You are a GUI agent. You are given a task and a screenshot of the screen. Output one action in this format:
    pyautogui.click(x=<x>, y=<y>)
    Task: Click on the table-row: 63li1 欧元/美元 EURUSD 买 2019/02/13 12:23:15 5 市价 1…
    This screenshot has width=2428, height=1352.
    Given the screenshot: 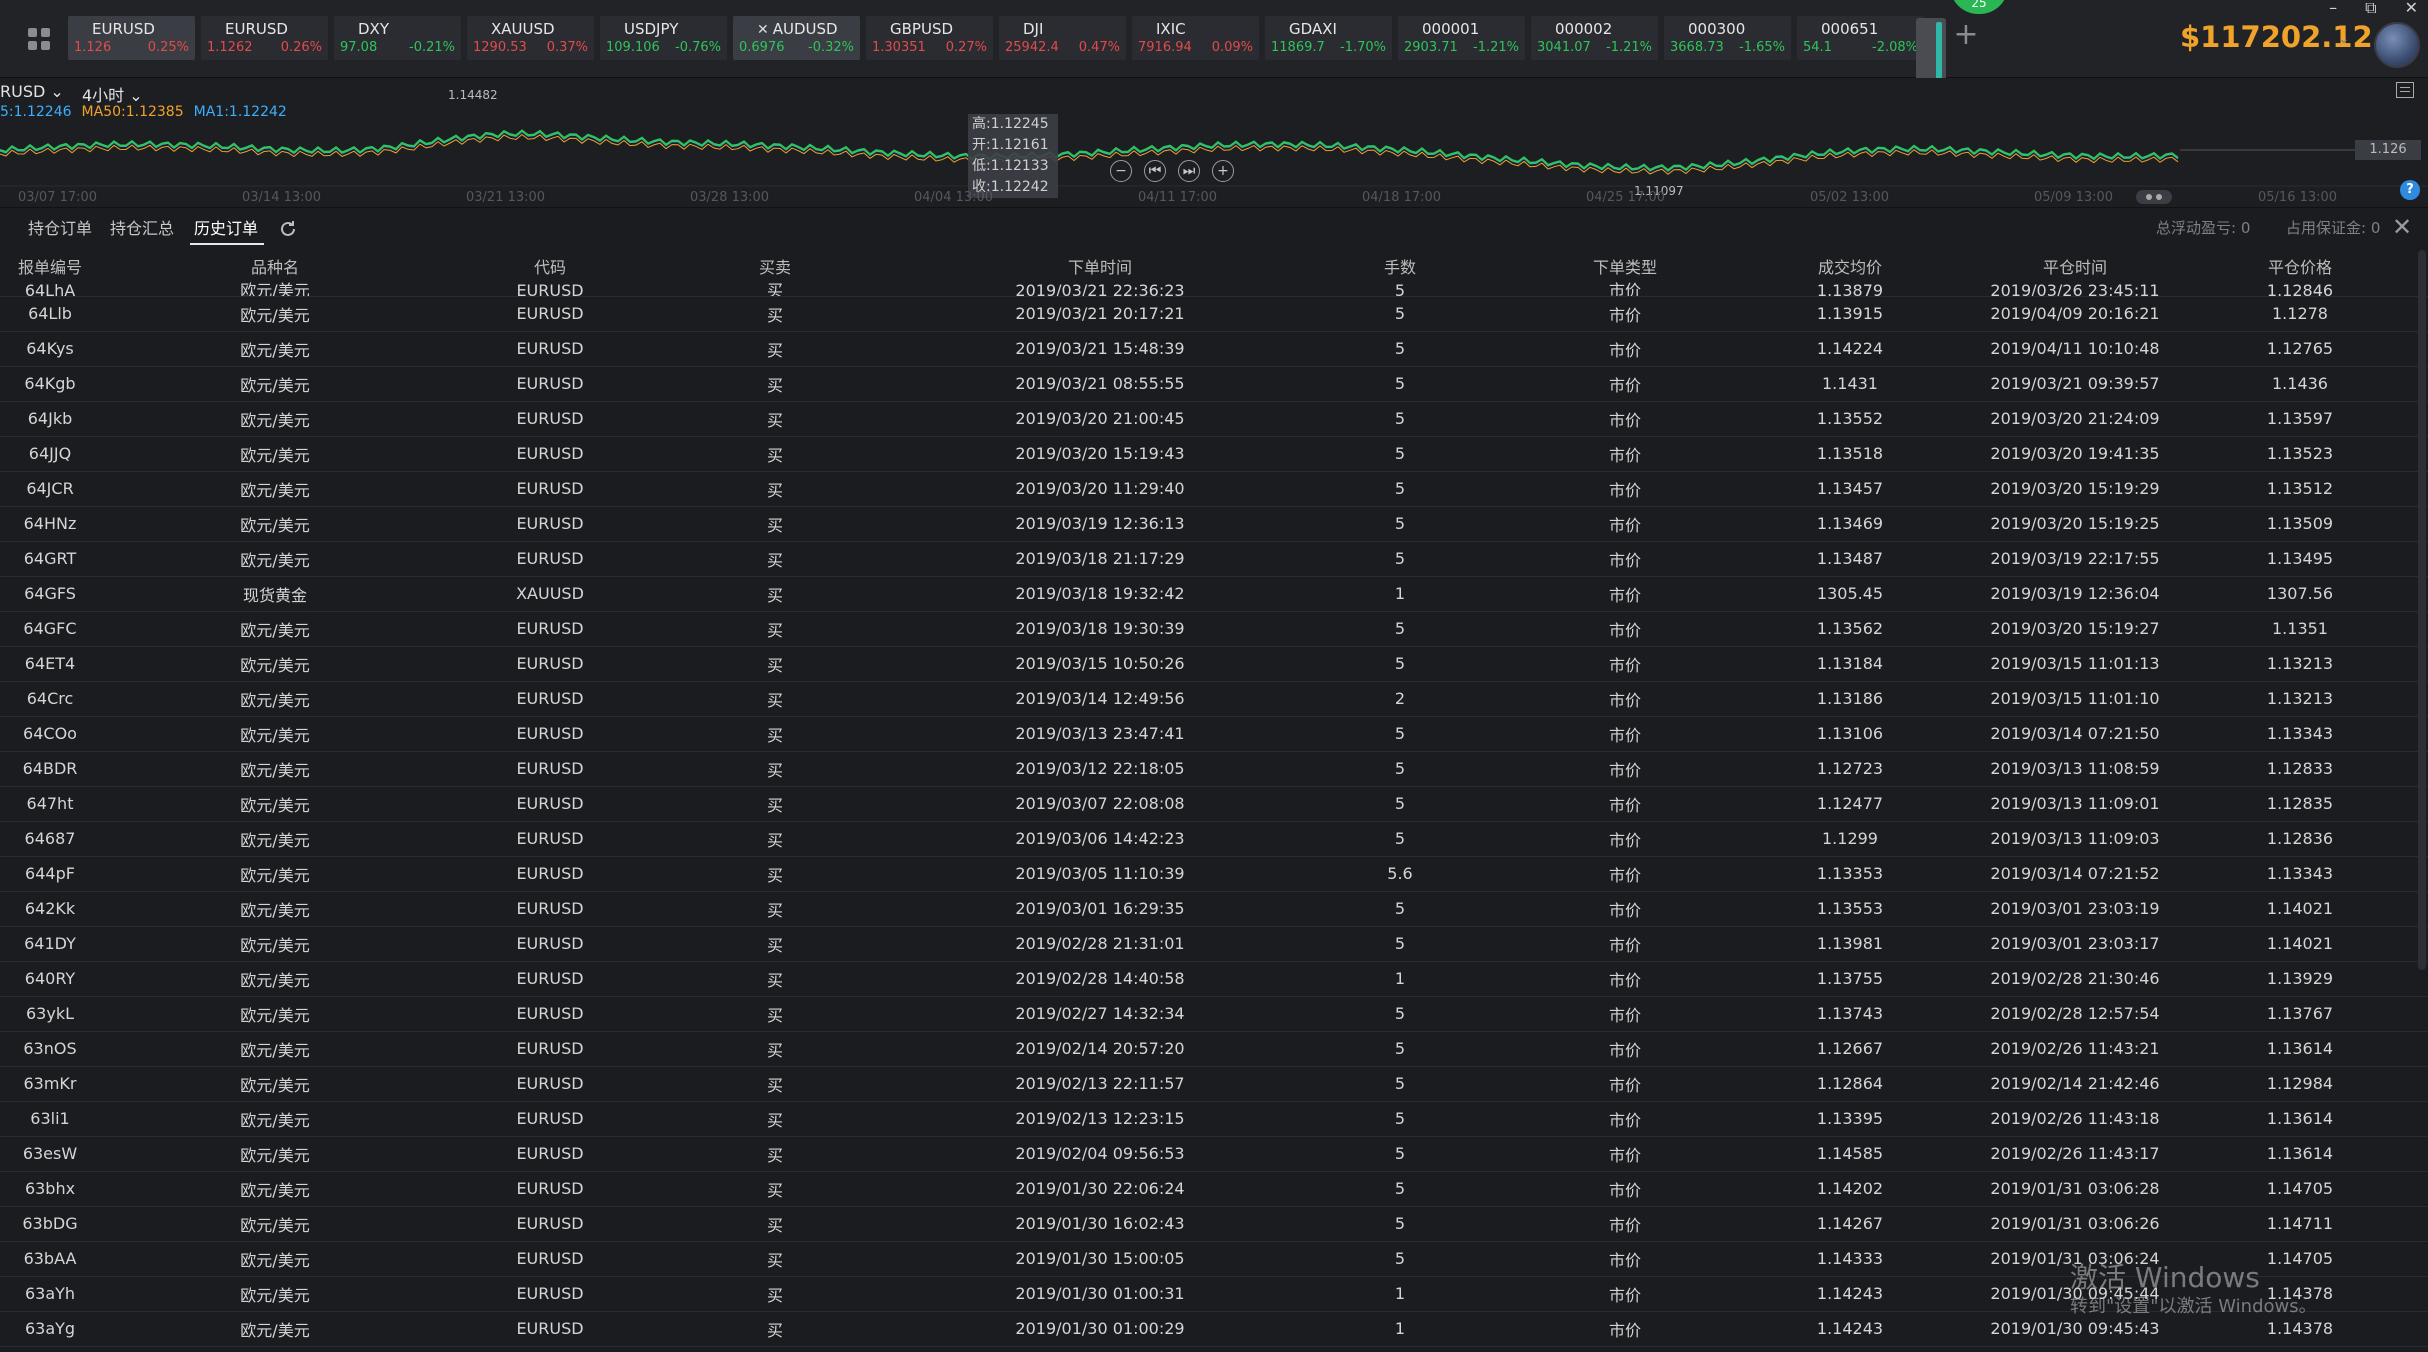 What is the action you would take?
    pyautogui.click(x=1214, y=1118)
    